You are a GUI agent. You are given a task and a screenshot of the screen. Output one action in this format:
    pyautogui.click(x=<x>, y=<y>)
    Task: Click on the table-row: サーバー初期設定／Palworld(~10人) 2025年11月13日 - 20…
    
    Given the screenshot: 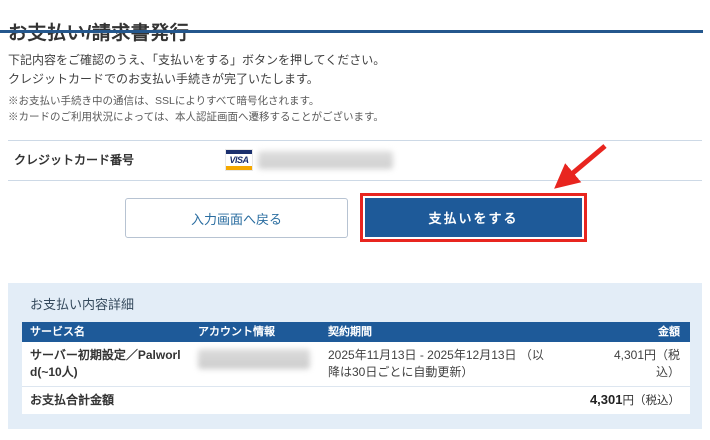 What is the action you would take?
    pyautogui.click(x=356, y=364)
    